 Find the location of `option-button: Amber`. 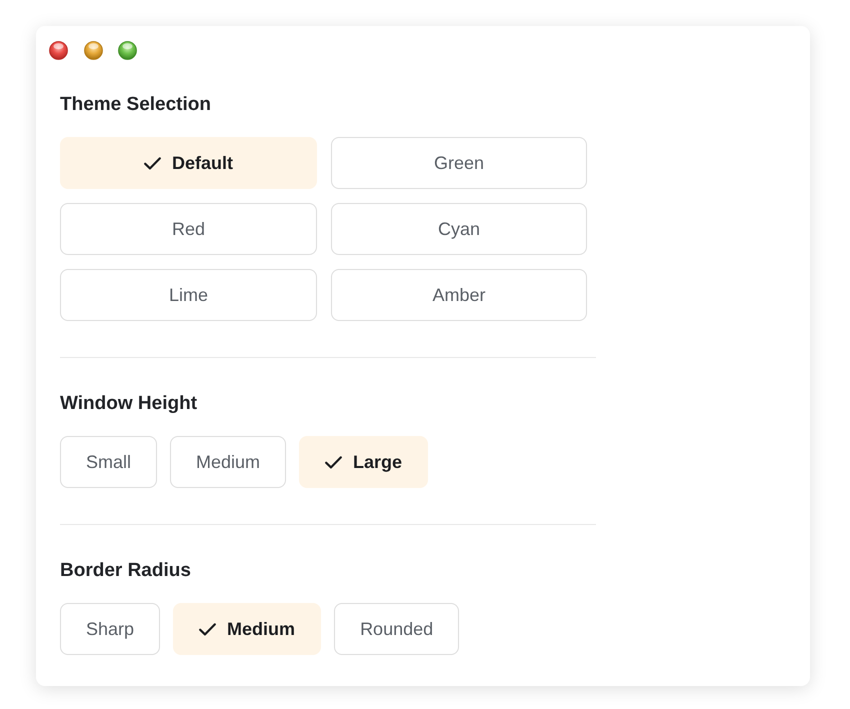

option-button: Amber is located at coordinates (459, 295).